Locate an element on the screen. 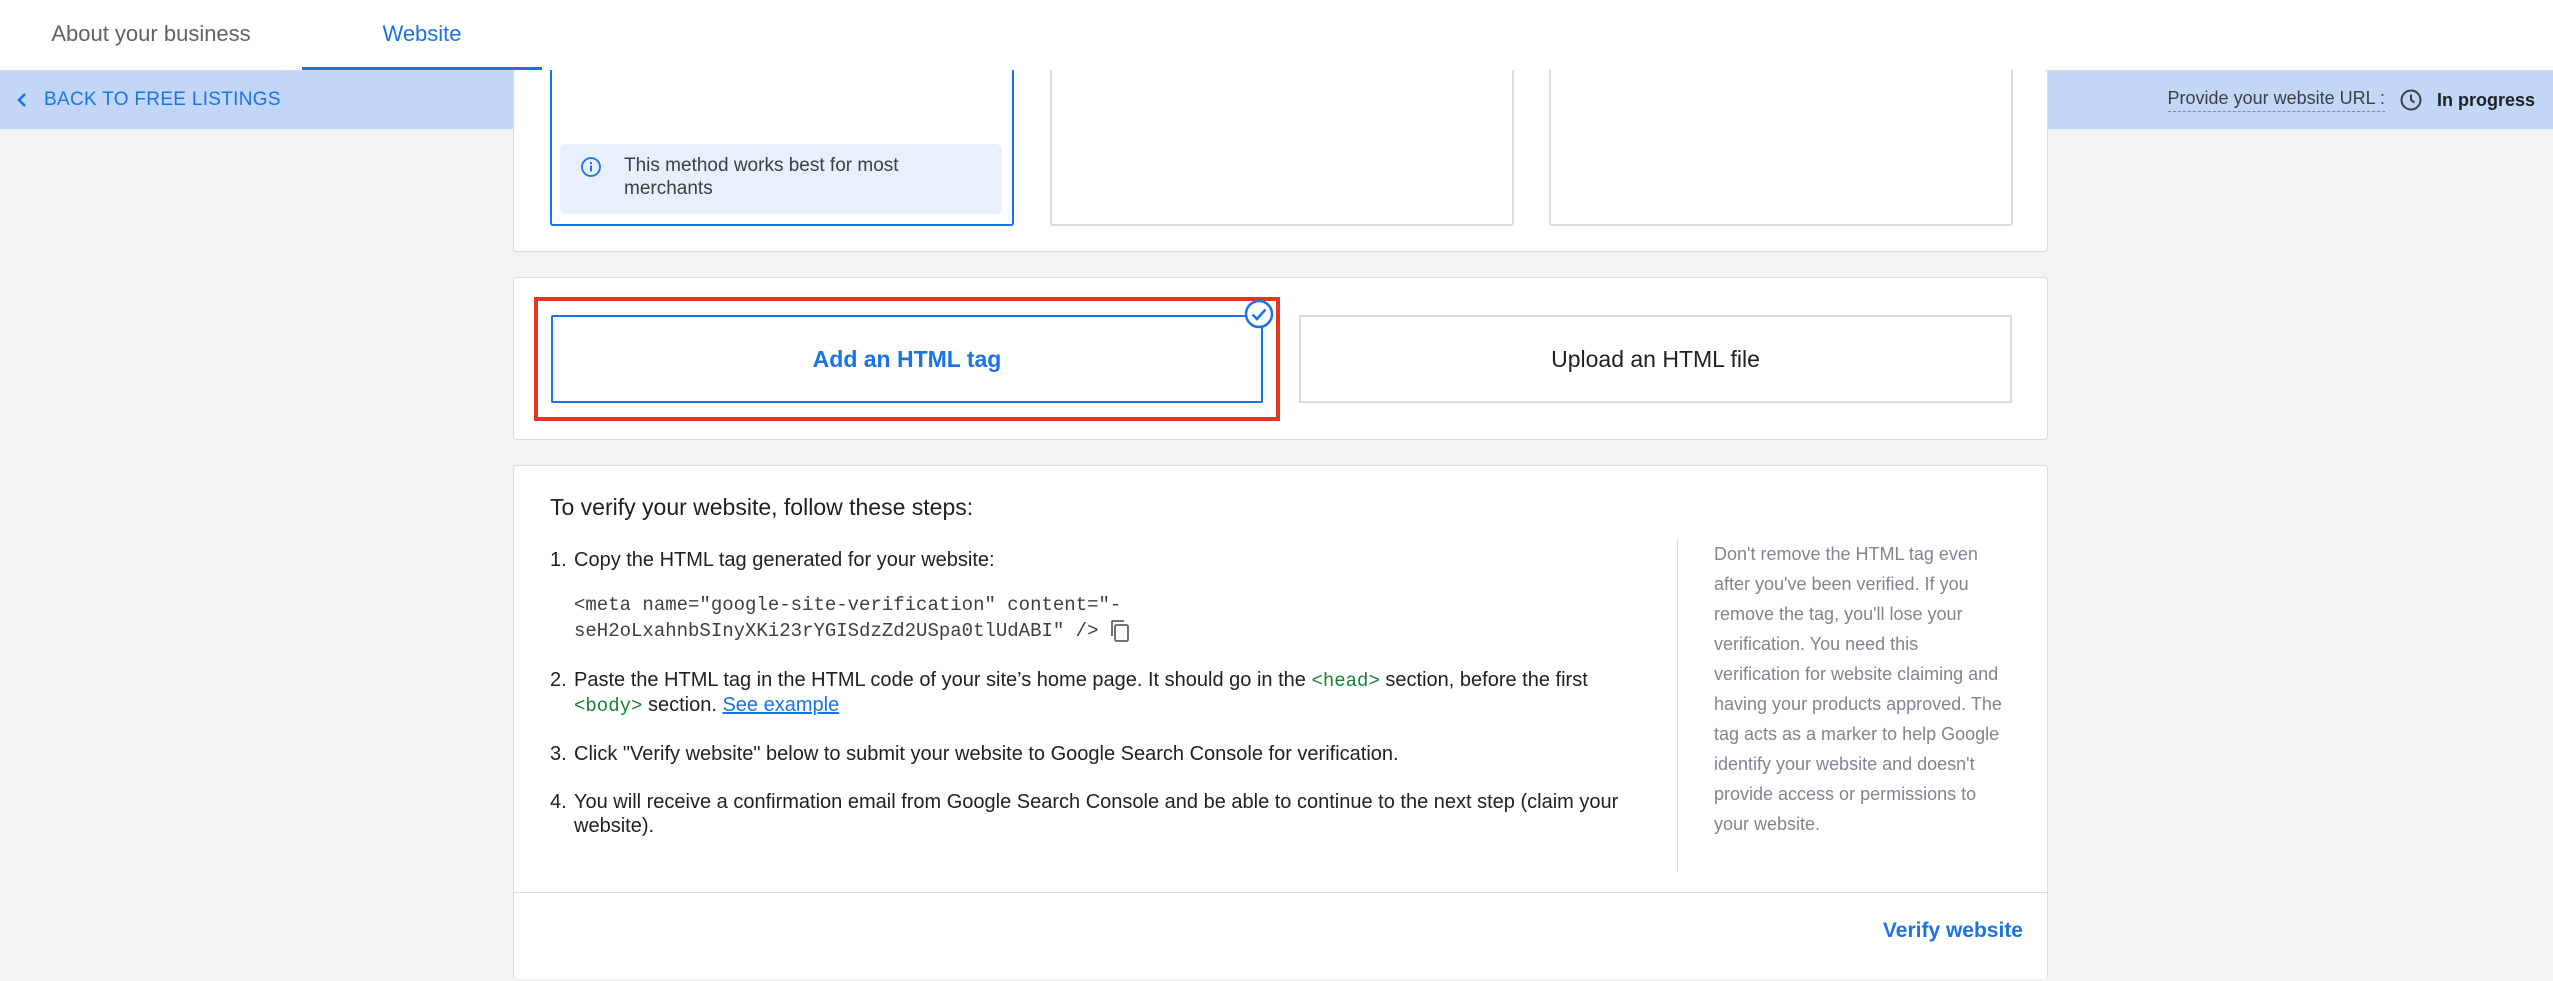 The width and height of the screenshot is (2553, 981). tab-website: Website is located at coordinates (422, 35).